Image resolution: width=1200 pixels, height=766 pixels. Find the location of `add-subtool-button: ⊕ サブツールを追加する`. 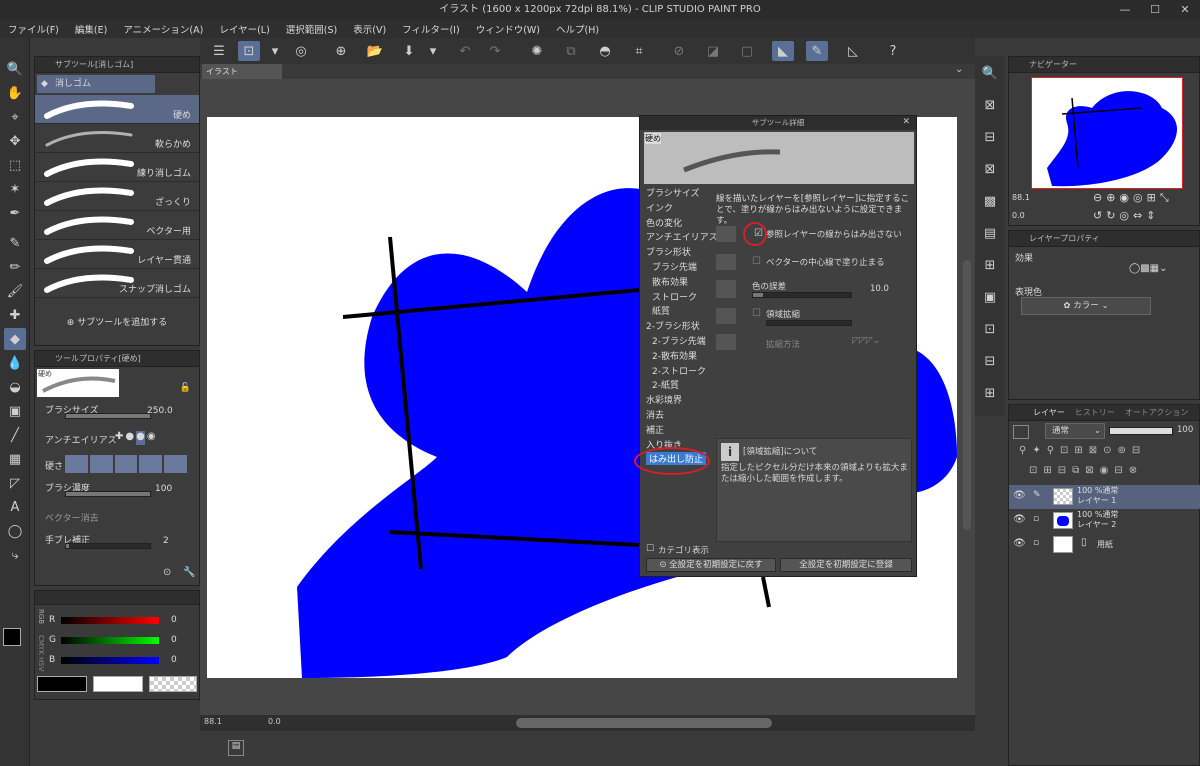

add-subtool-button: ⊕ サブツールを追加する is located at coordinates (117, 321).